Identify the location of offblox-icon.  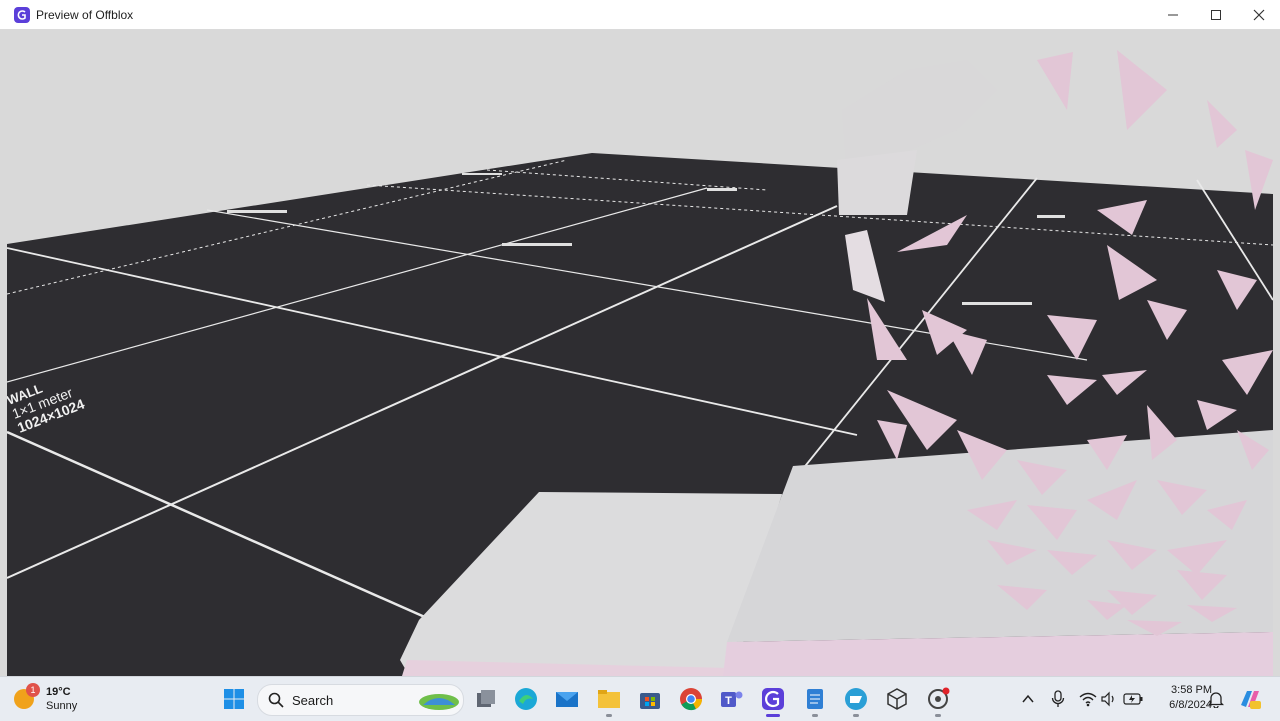
(773, 699).